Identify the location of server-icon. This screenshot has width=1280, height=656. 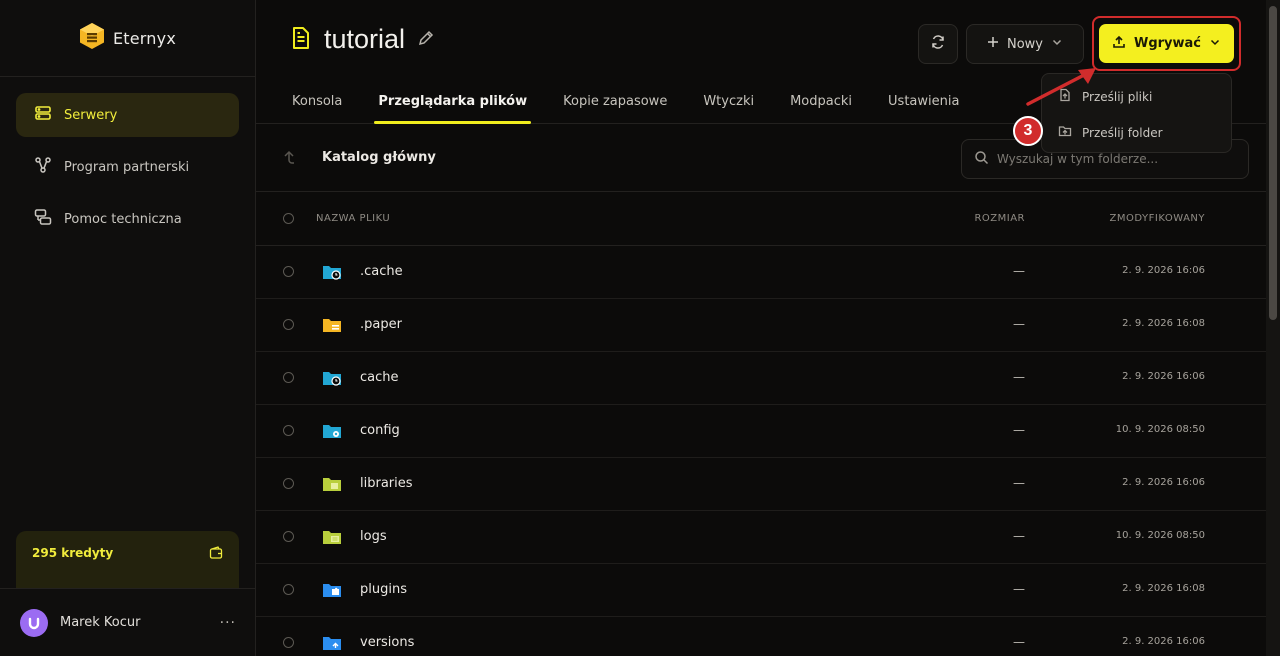
(43, 115).